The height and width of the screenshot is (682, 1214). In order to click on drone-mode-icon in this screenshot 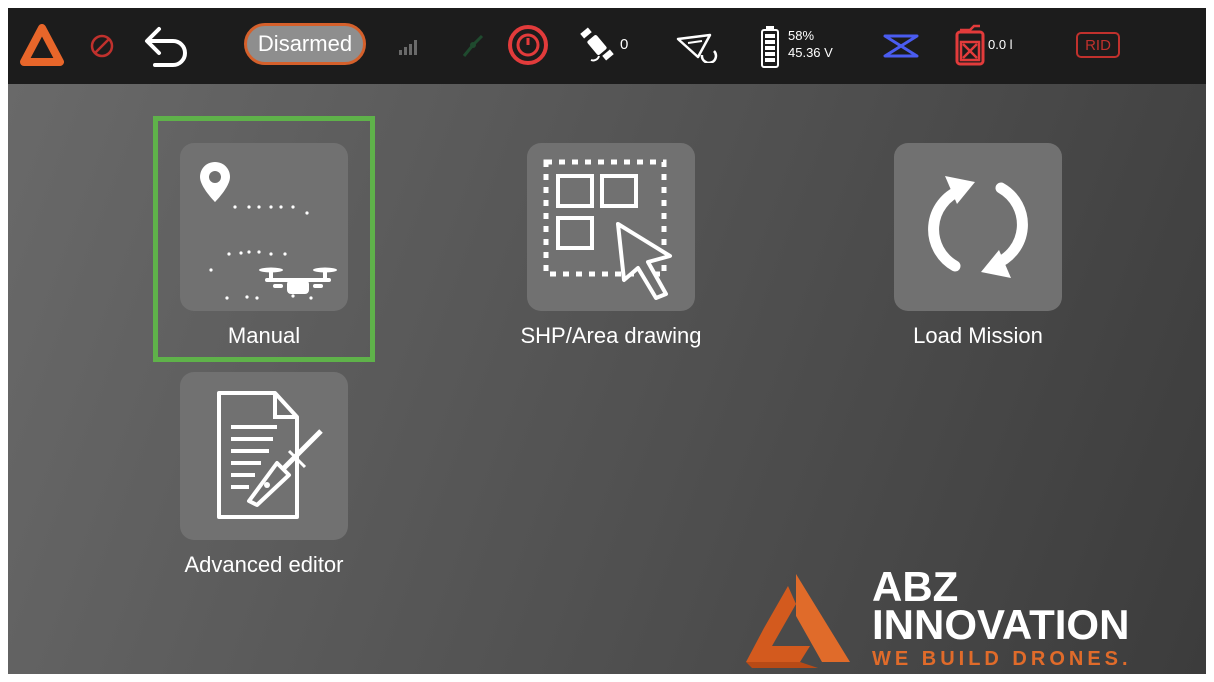, I will do `click(697, 47)`.